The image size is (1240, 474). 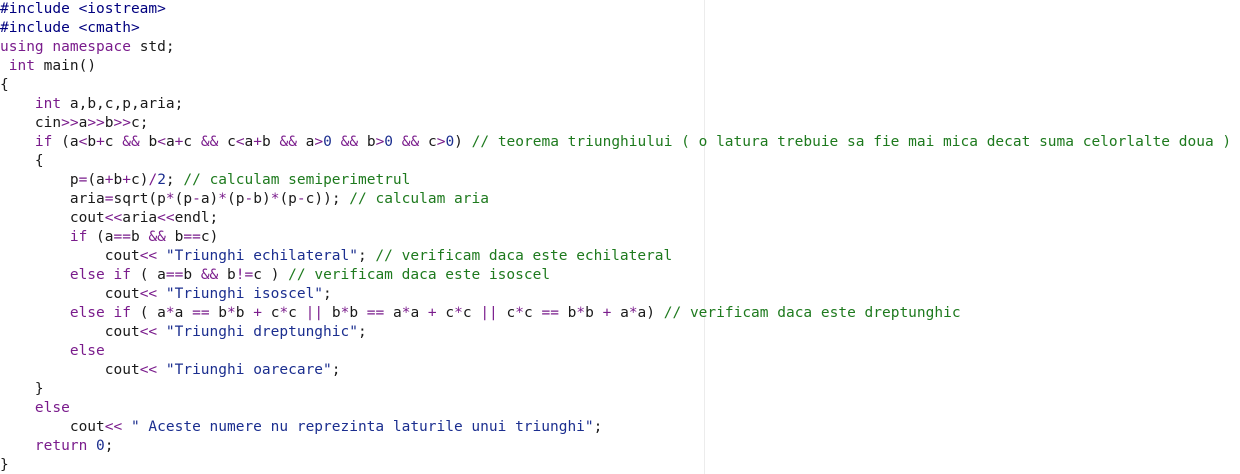 What do you see at coordinates (249, 199) in the screenshot?
I see `code-token: -` at bounding box center [249, 199].